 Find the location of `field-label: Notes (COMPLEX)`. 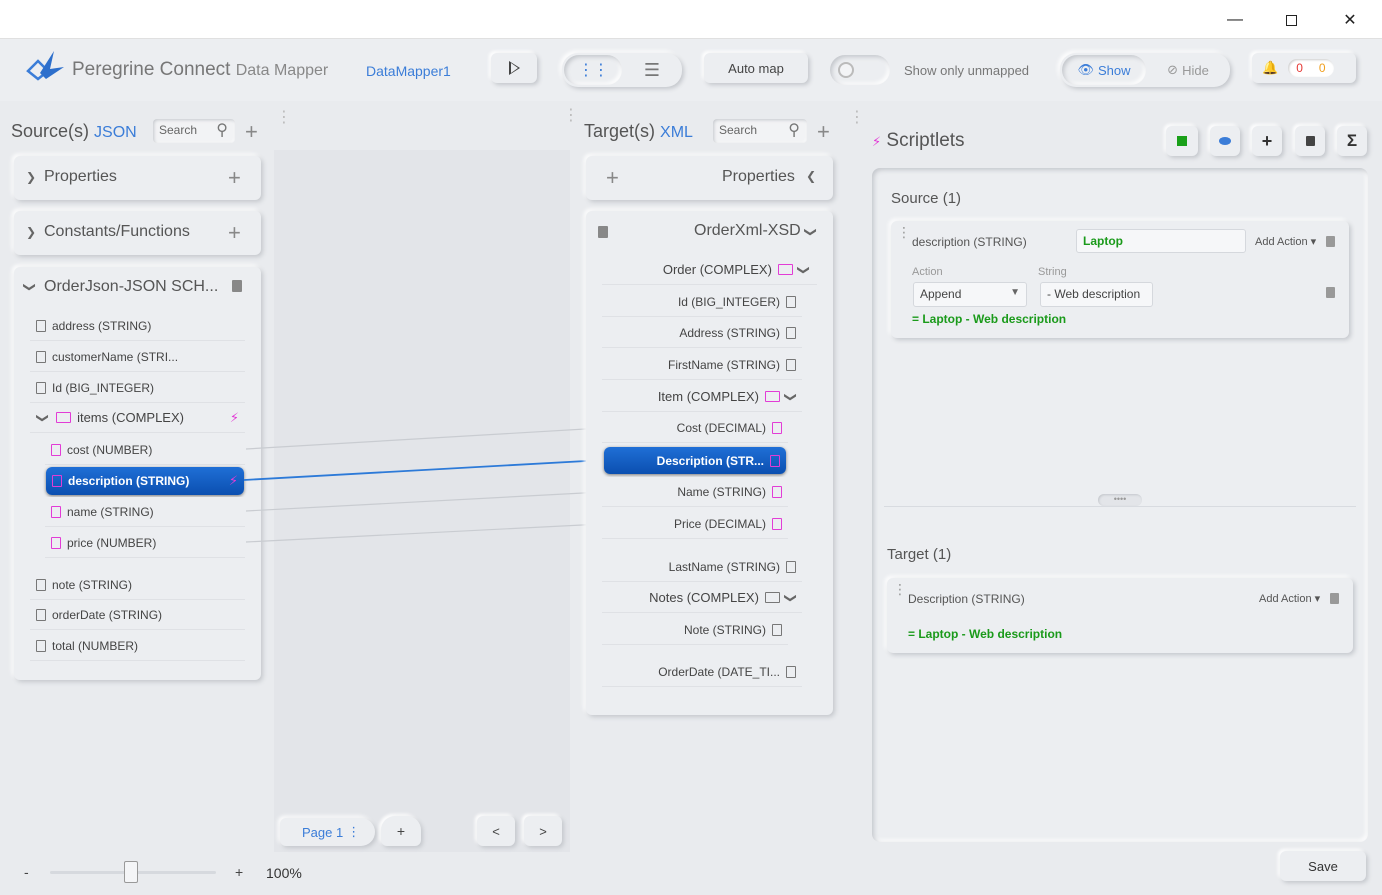

field-label: Notes (COMPLEX) is located at coordinates (704, 597).